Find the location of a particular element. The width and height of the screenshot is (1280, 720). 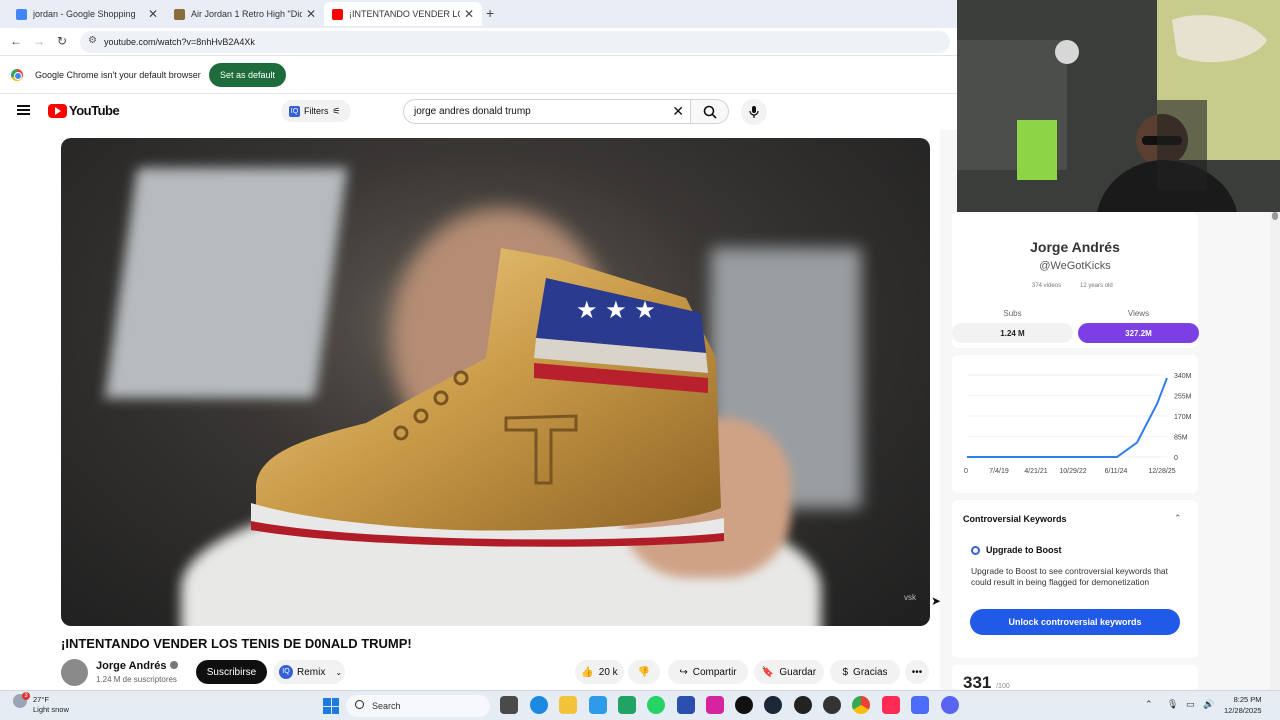

subscribe-button: Suscribirse is located at coordinates (231, 672).